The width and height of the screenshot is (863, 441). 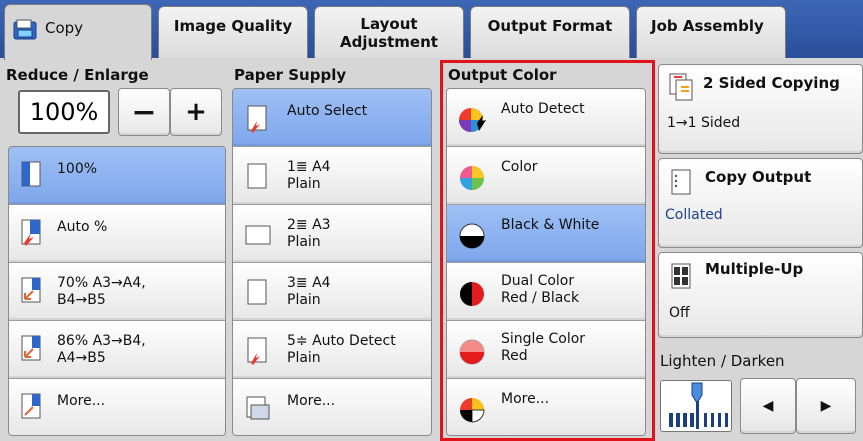 What do you see at coordinates (117, 176) in the screenshot?
I see `ratio-100-button: 100%` at bounding box center [117, 176].